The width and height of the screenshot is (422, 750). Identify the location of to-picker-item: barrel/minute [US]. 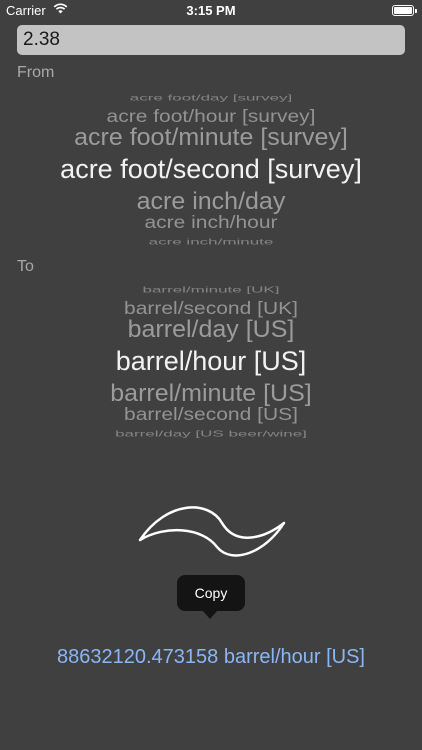
(211, 392).